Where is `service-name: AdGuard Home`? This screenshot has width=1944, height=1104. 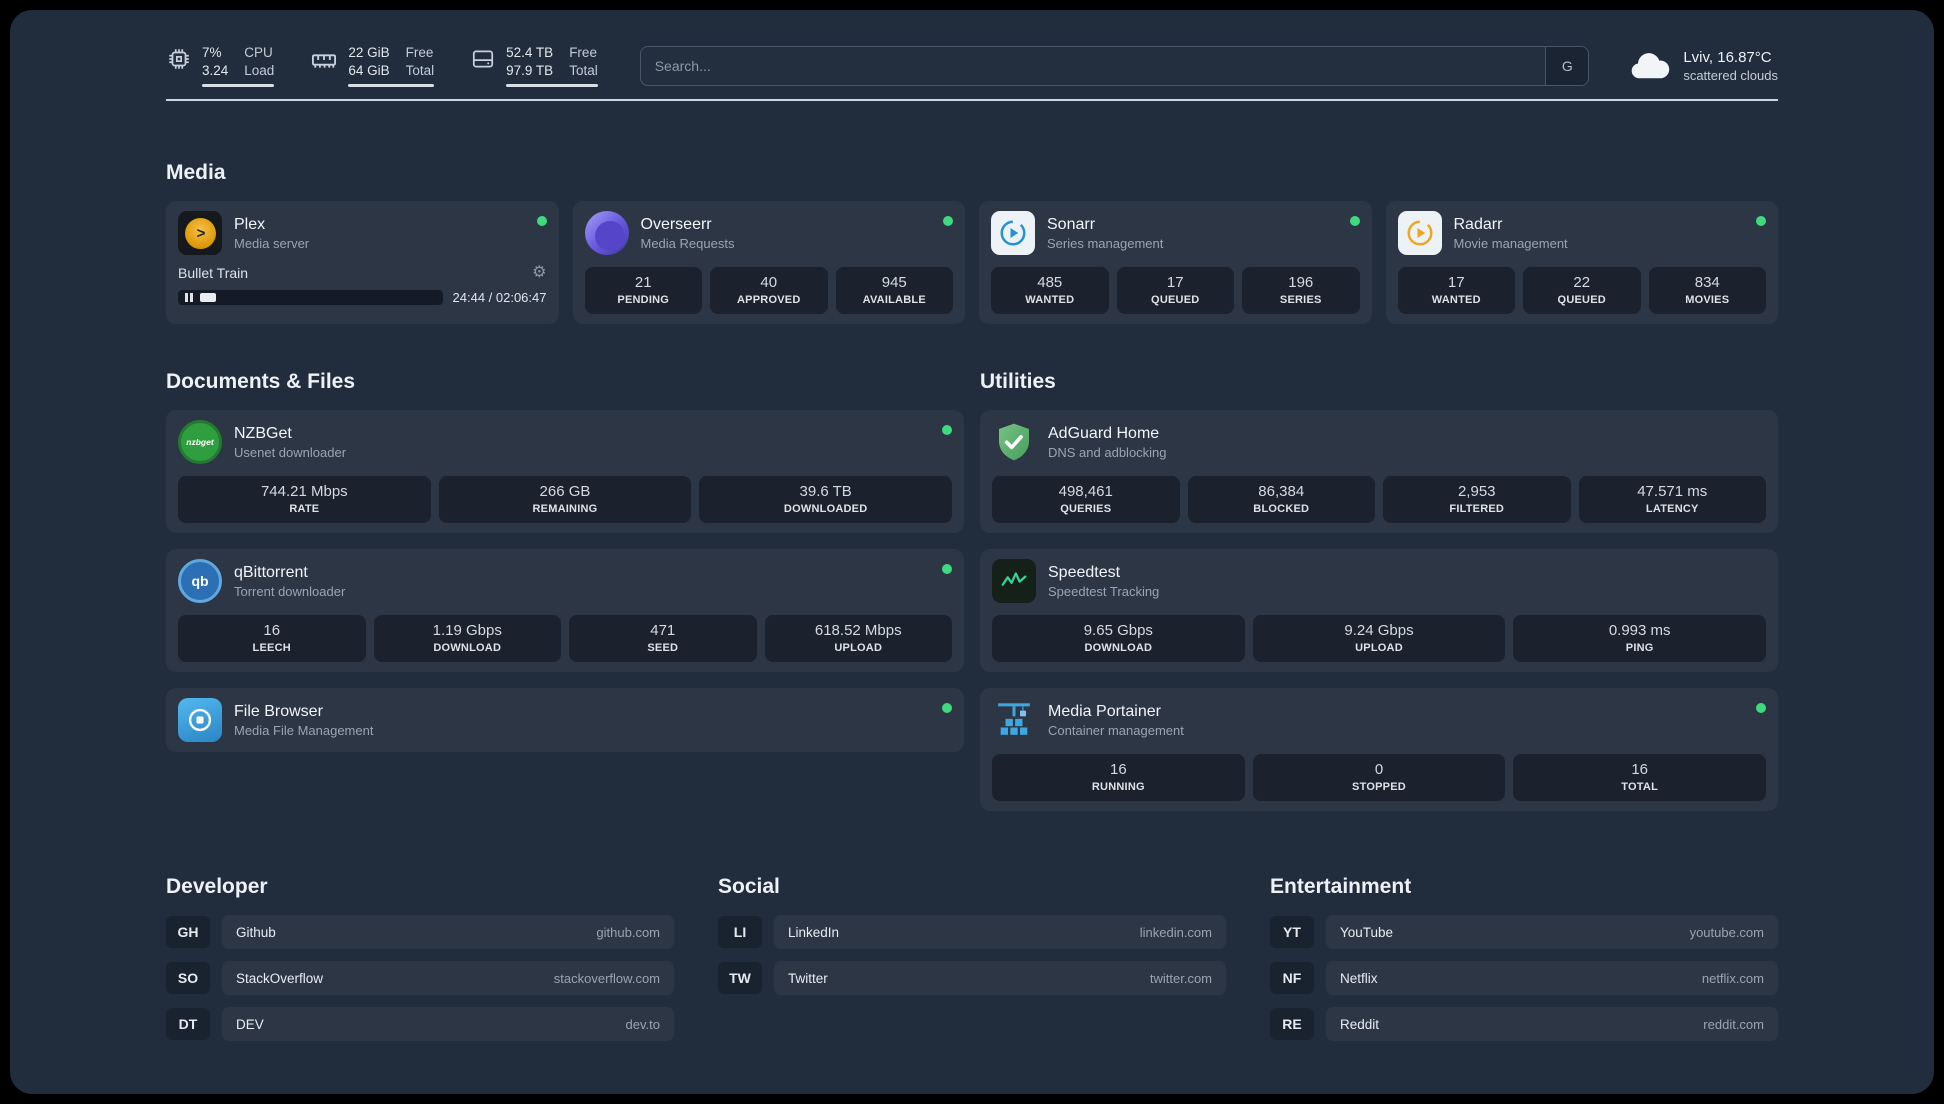
service-name: AdGuard Home is located at coordinates (1104, 433).